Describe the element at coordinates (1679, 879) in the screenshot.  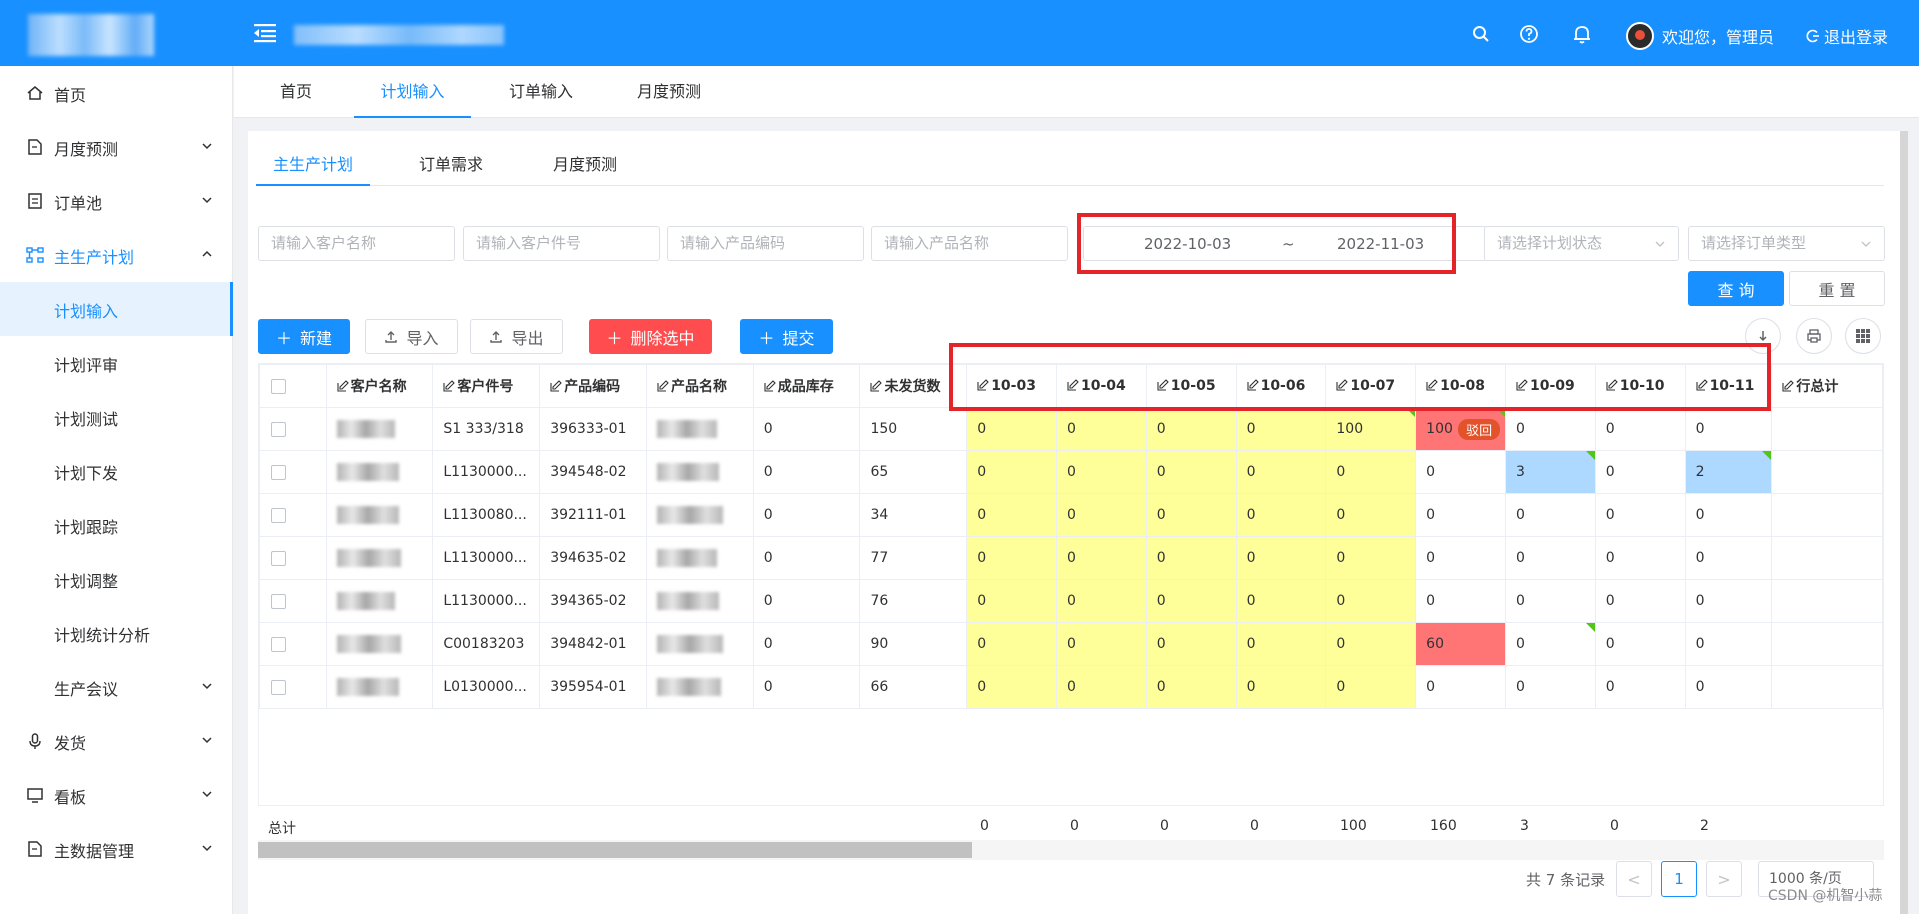
I see `page-1-button: 1` at that location.